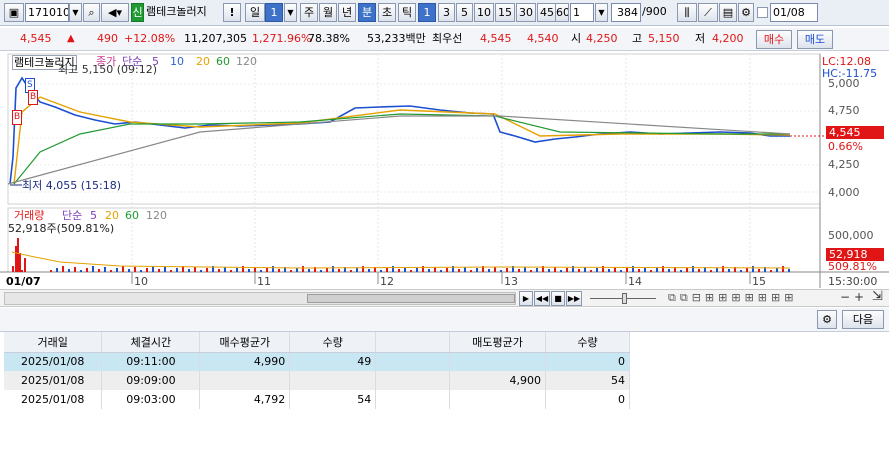 The width and height of the screenshot is (889, 450). What do you see at coordinates (582, 12) in the screenshot?
I see `interval-input: 1` at bounding box center [582, 12].